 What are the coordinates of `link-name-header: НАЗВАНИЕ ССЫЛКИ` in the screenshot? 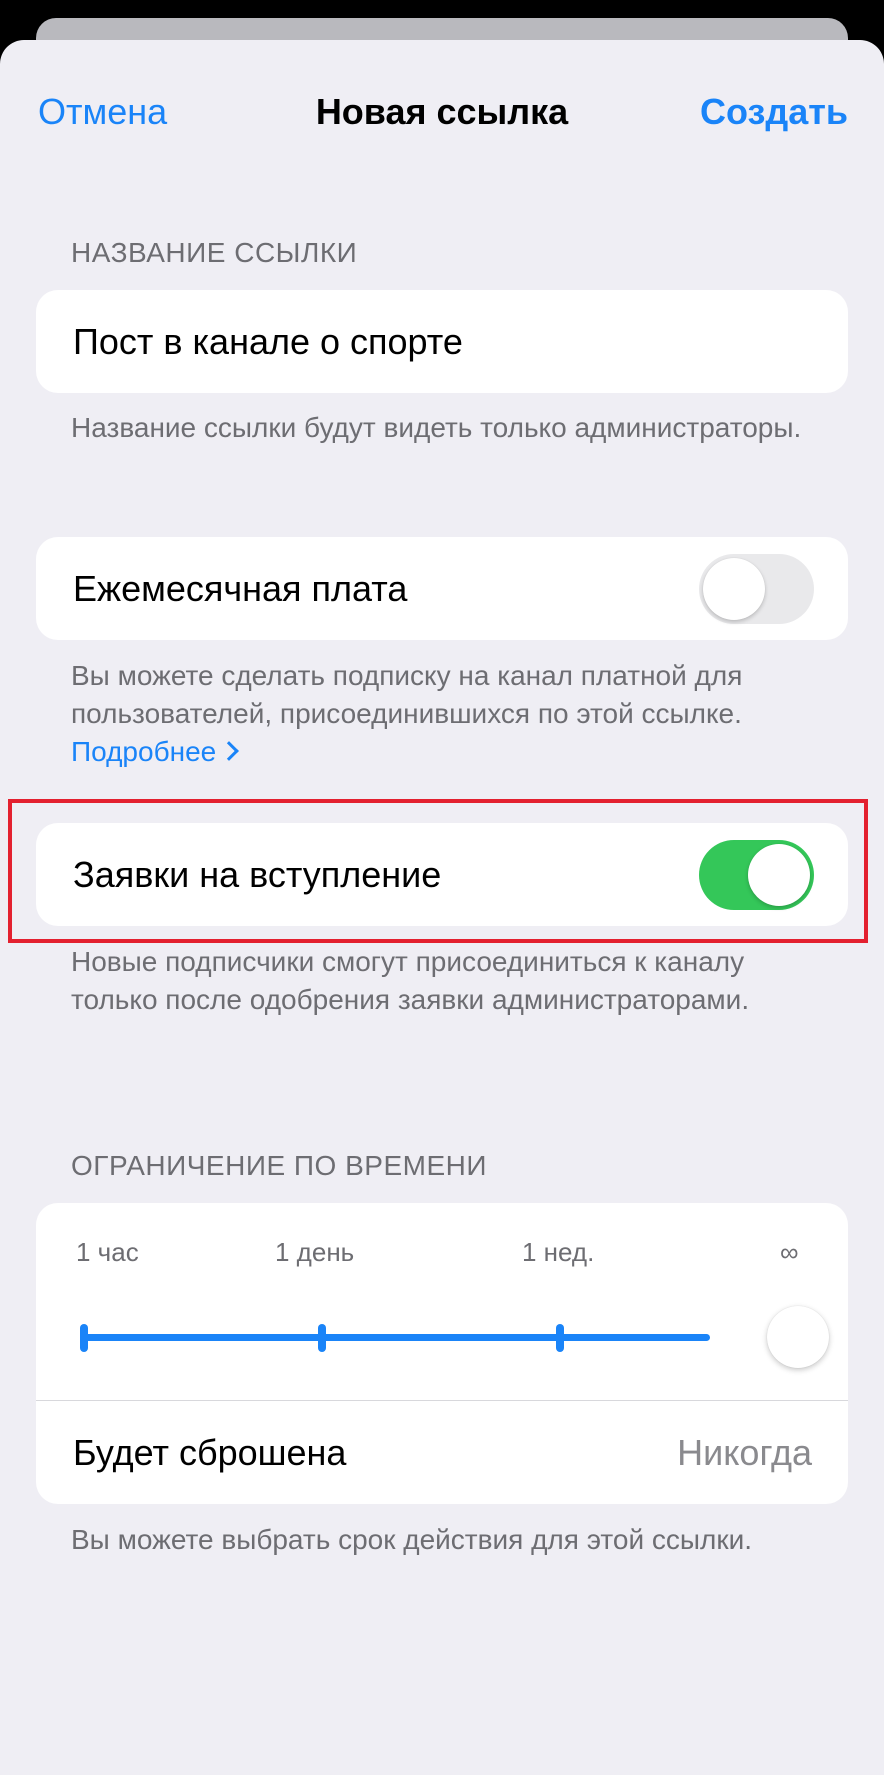 It's located at (214, 252).